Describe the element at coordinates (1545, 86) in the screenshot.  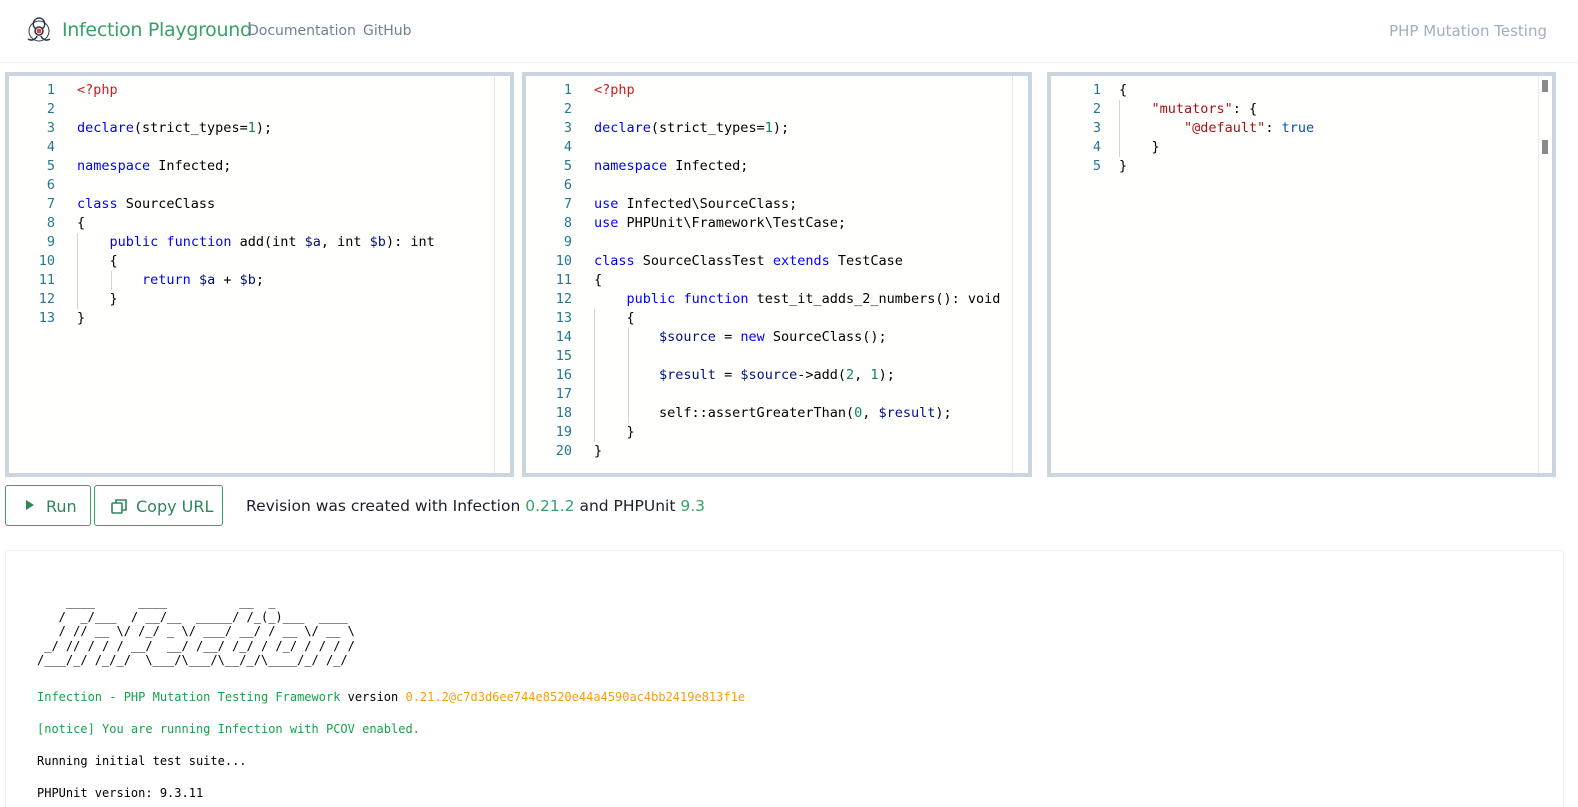
I see `scrollbar-thumb` at that location.